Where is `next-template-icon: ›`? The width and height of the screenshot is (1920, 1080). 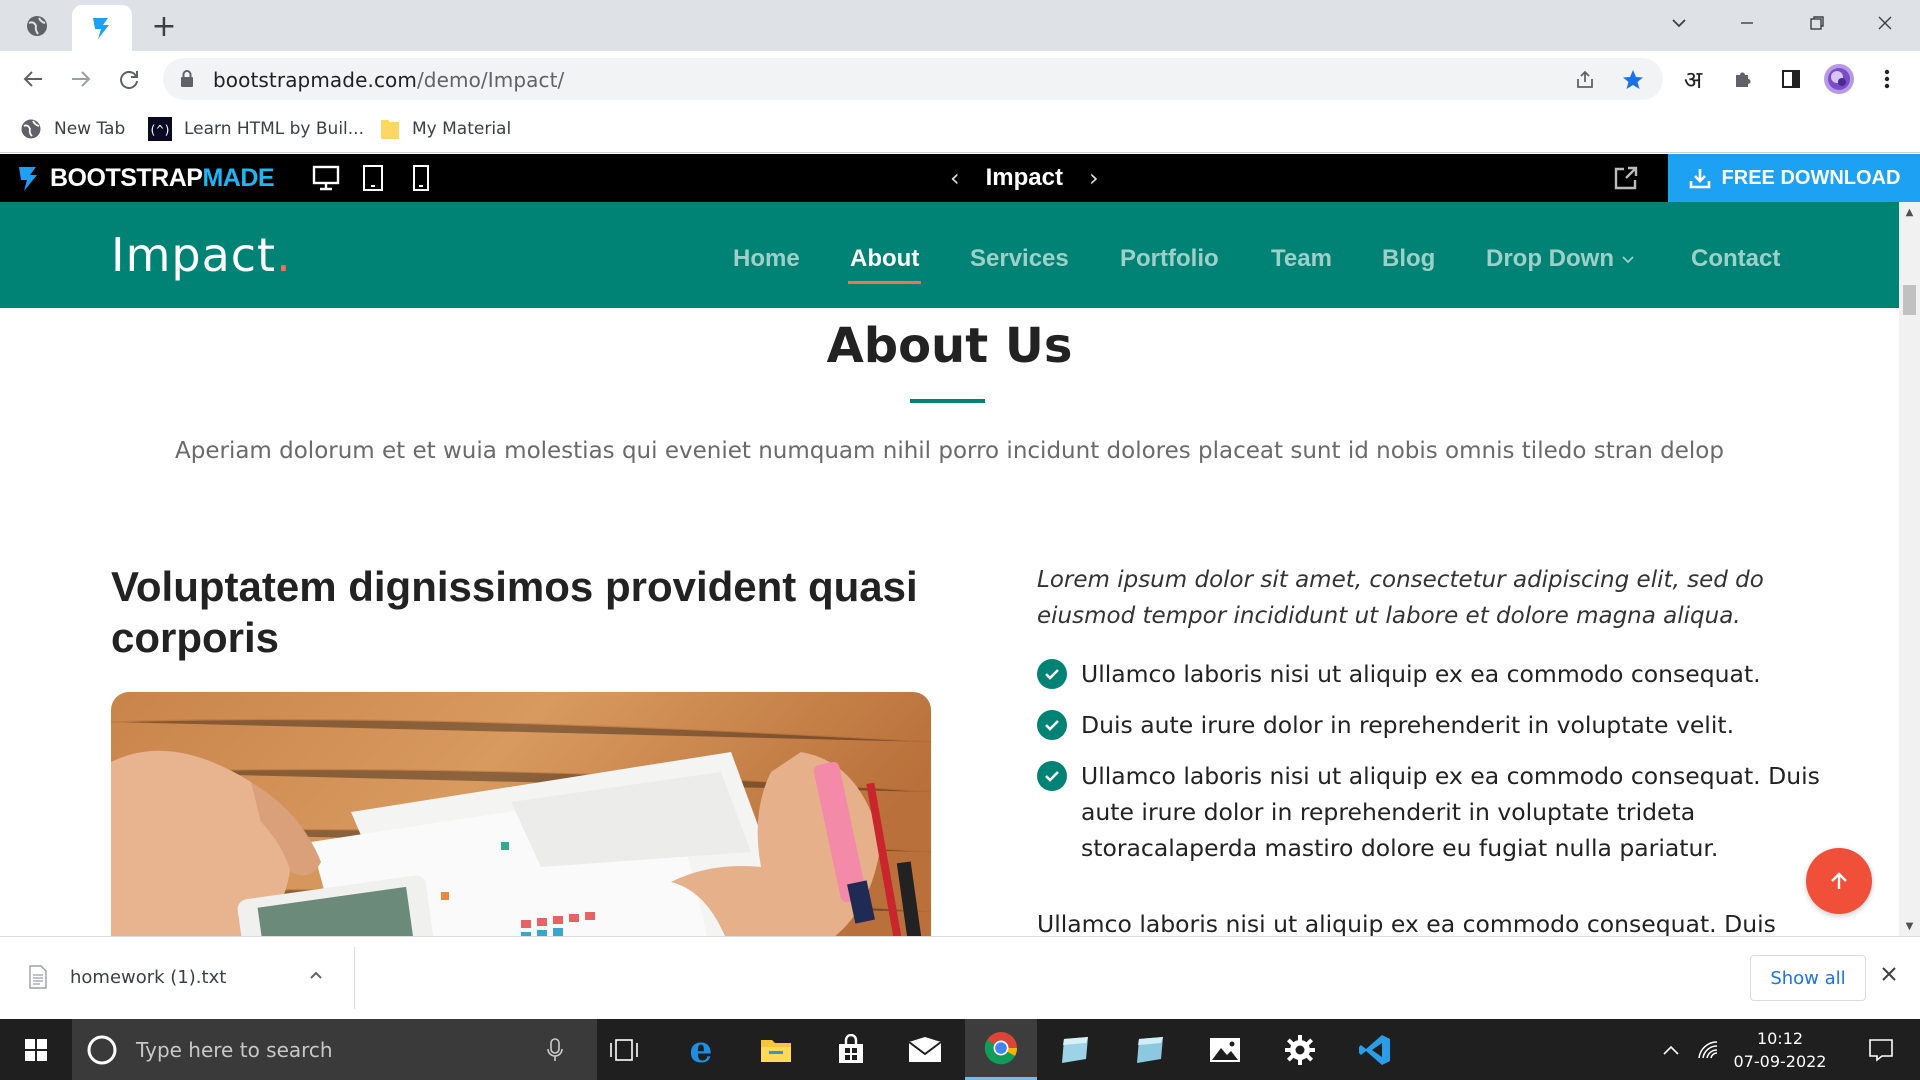
next-template-icon: › is located at coordinates (1094, 178).